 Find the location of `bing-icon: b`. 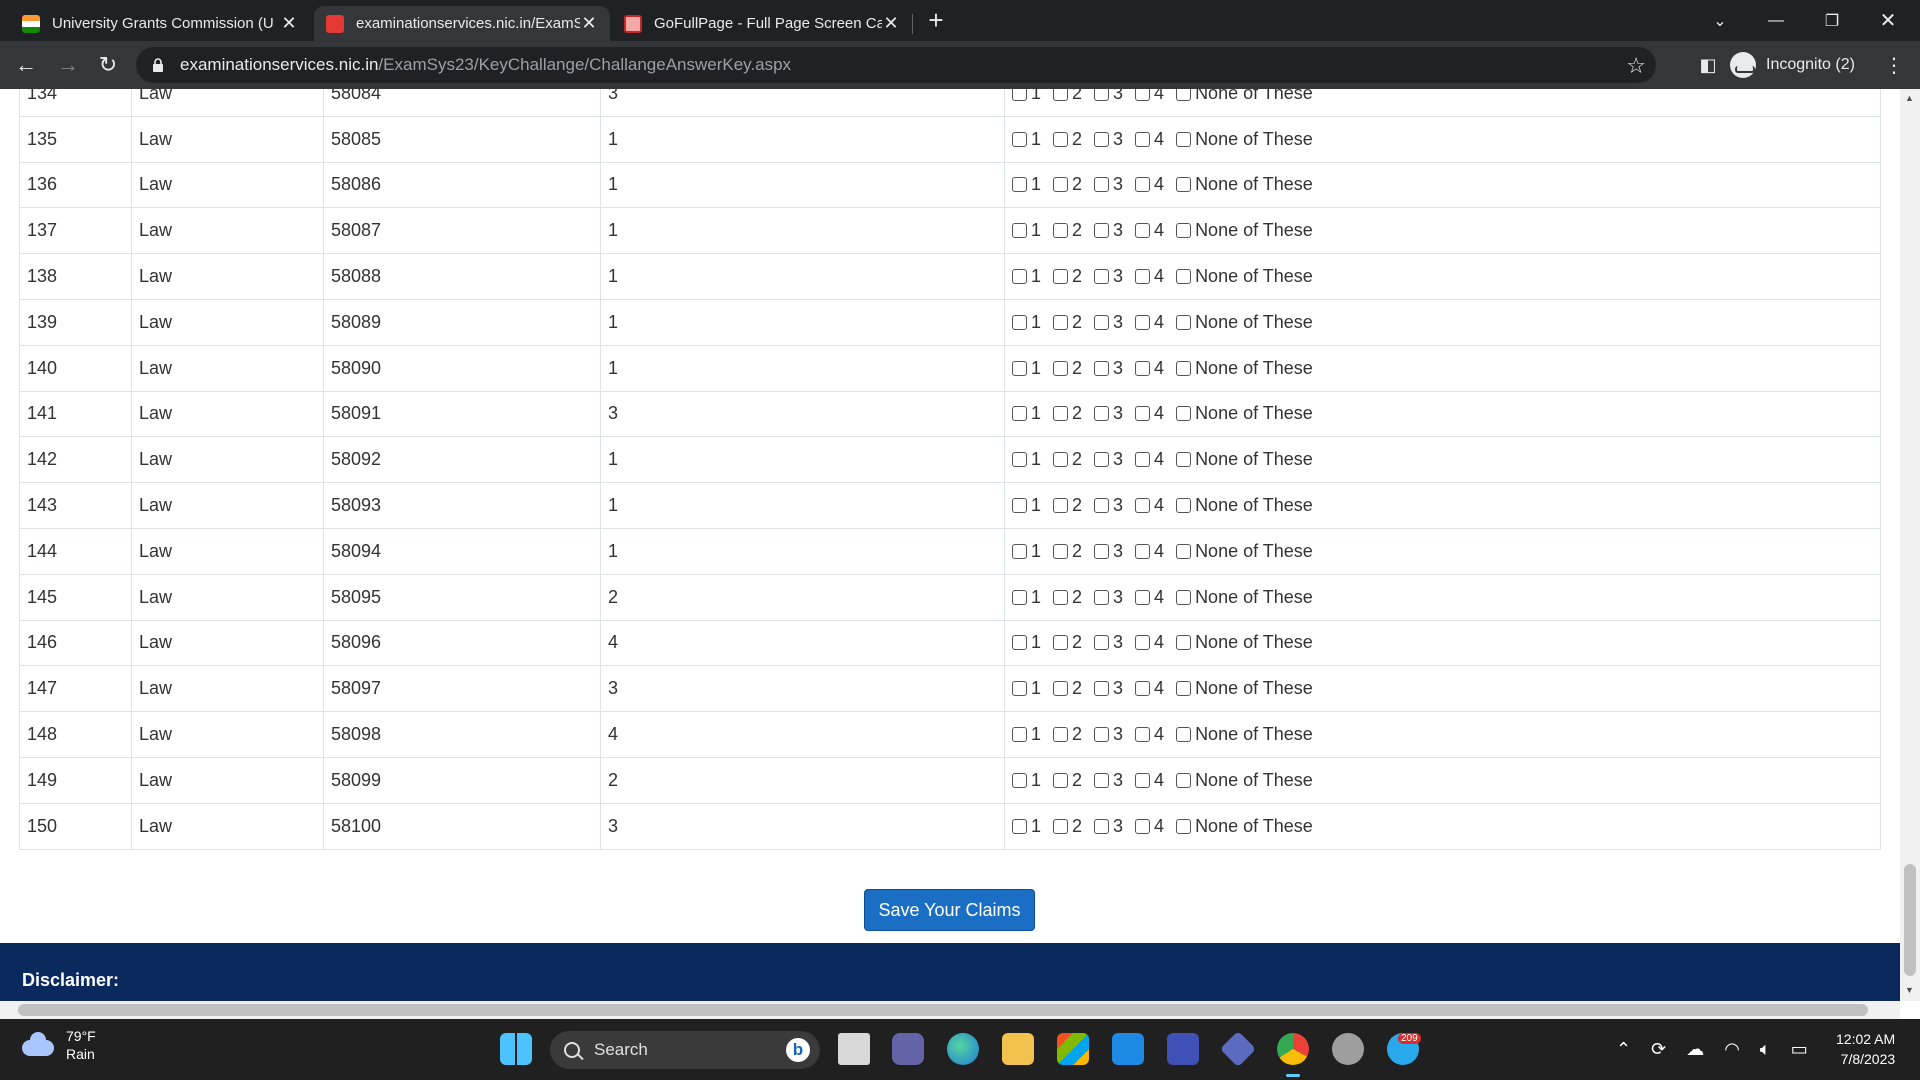

bing-icon: b is located at coordinates (798, 1050).